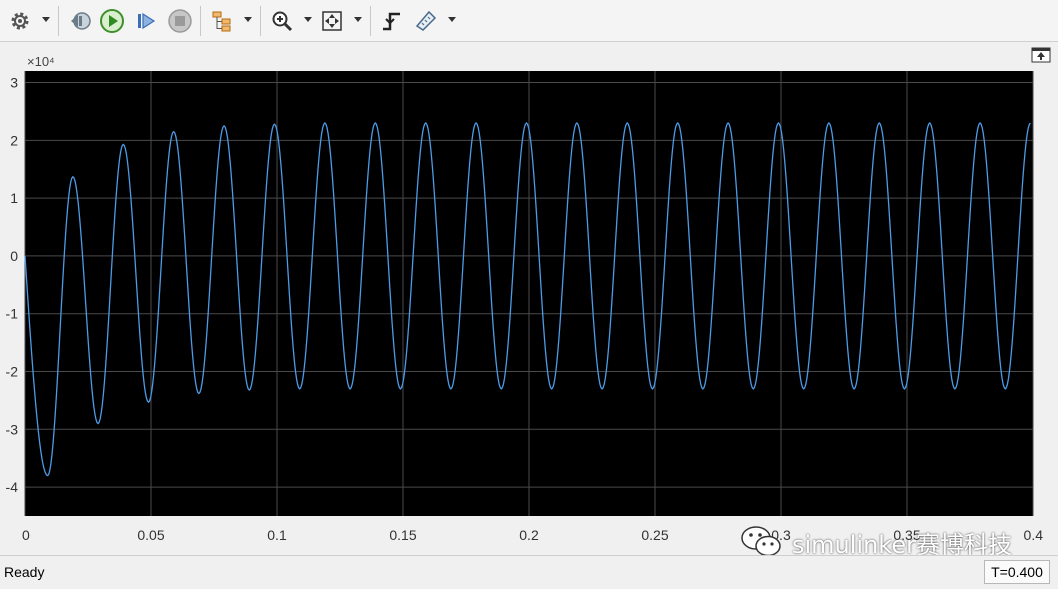 This screenshot has width=1058, height=589. What do you see at coordinates (277, 535) in the screenshot?
I see `x-tick-label: 0.1` at bounding box center [277, 535].